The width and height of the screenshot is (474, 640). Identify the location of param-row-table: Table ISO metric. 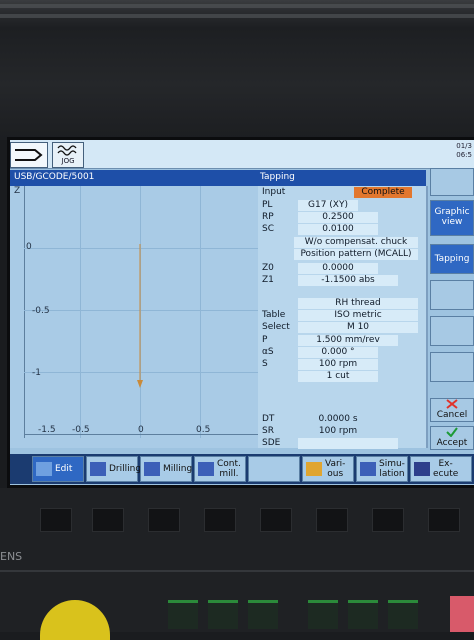
(342, 315).